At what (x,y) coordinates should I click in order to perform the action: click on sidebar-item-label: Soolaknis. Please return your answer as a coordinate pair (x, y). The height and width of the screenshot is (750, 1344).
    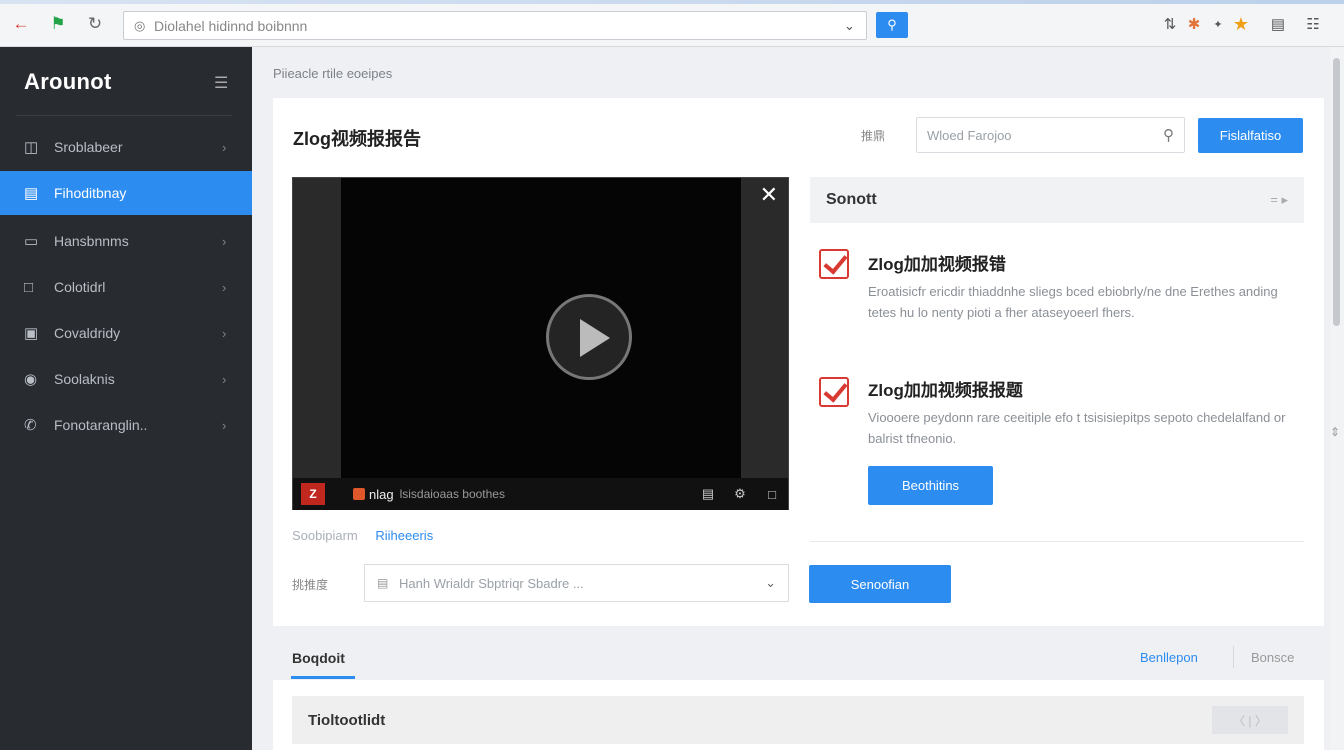
    Looking at the image, I should click on (84, 379).